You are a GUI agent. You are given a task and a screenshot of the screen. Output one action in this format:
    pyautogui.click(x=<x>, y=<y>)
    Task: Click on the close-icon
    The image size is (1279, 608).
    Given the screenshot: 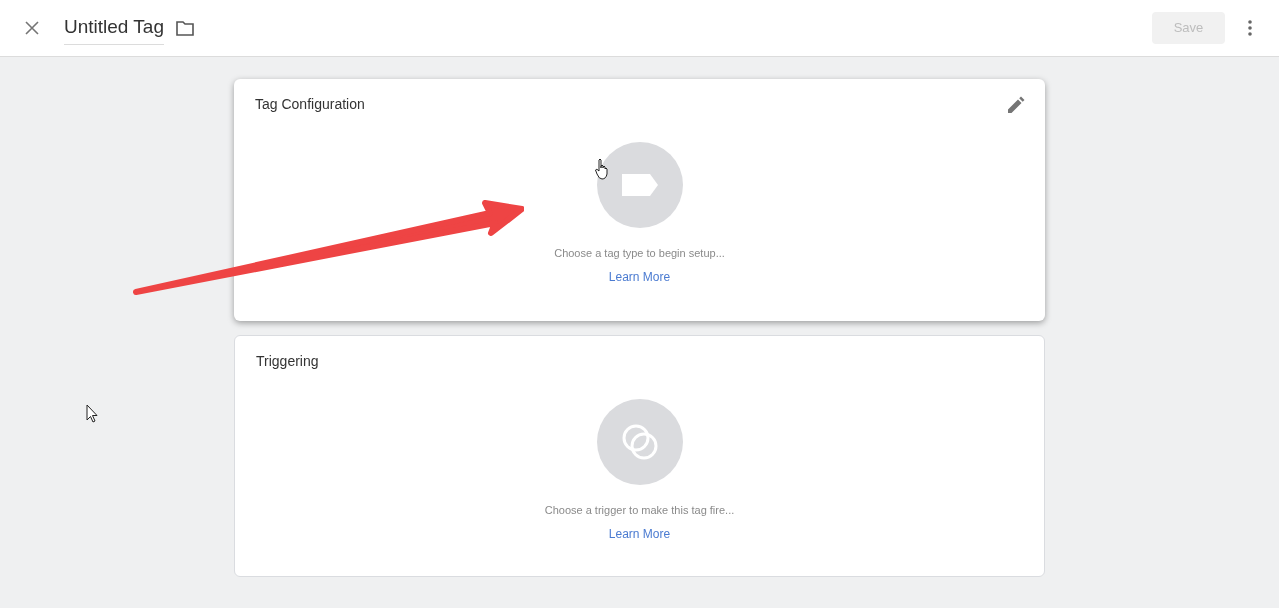 What is the action you would take?
    pyautogui.click(x=32, y=28)
    